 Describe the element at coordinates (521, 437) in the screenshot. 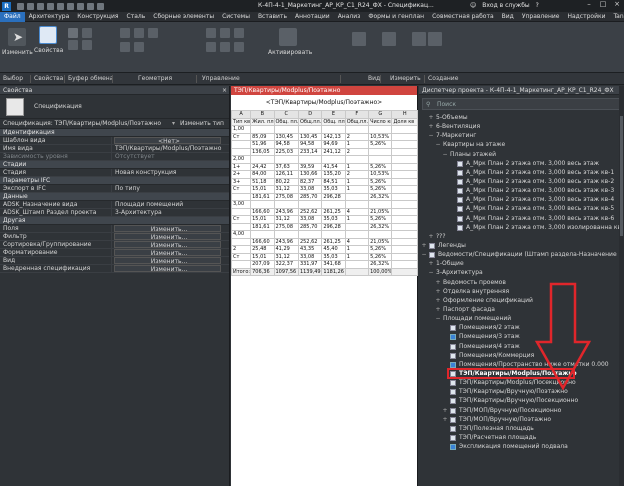

I see `browser-item: ТЭП/Расчетная площадь` at that location.